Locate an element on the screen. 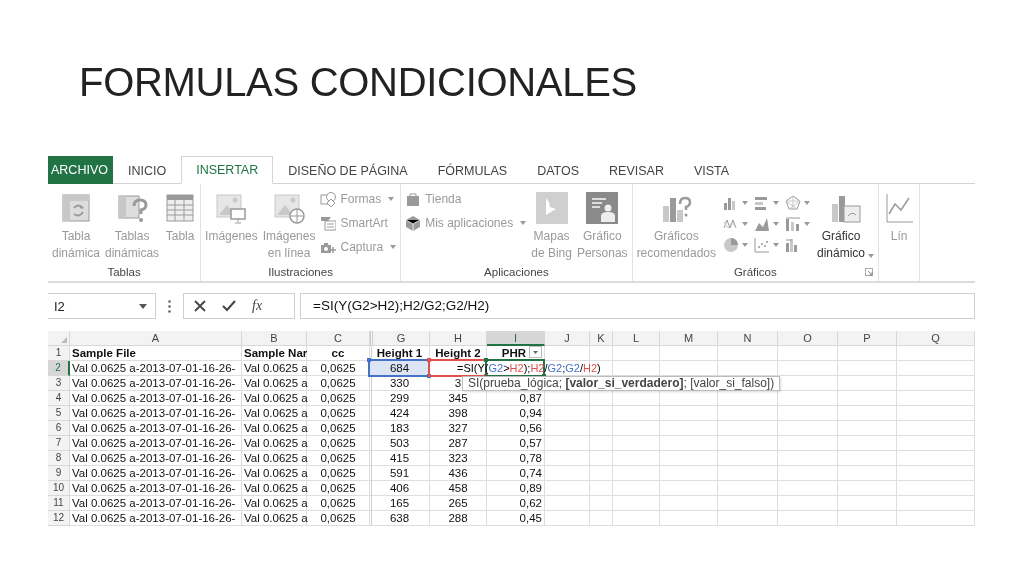 The width and height of the screenshot is (1024, 576). table-cell-text: Height 1 is located at coordinates (399, 353).